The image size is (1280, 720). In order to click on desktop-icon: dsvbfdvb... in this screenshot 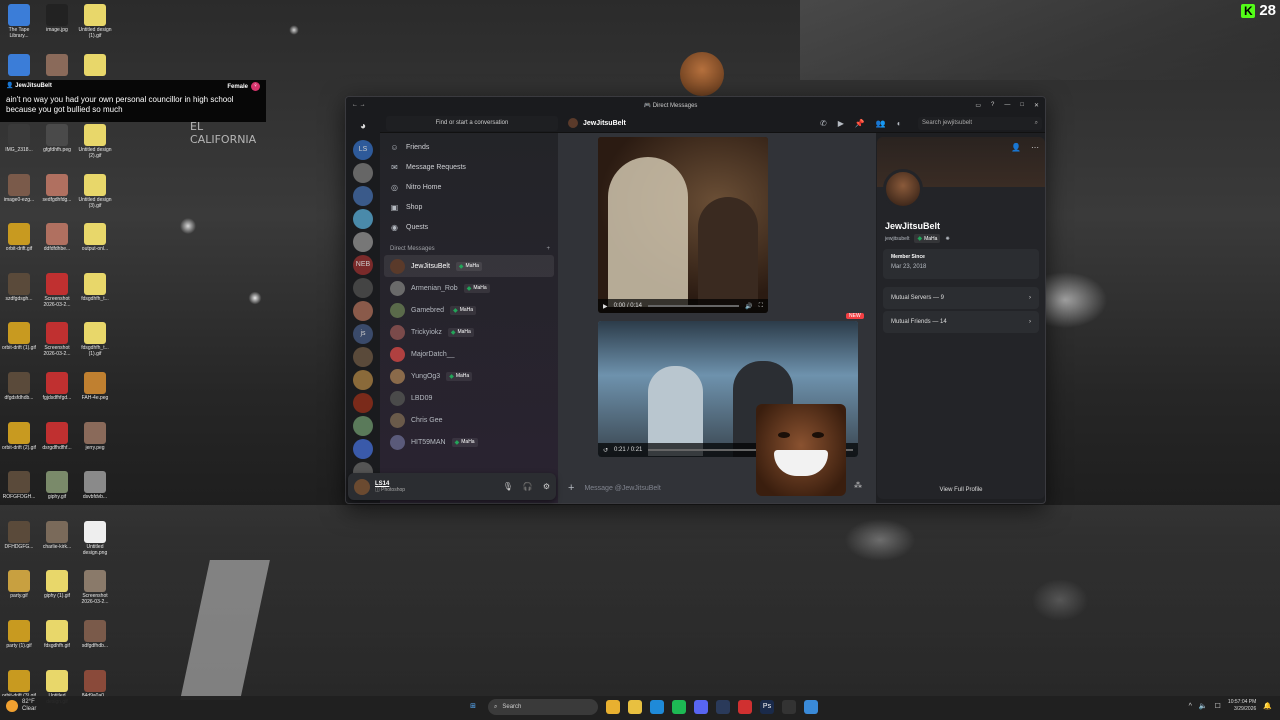, I will do `click(95, 485)`.